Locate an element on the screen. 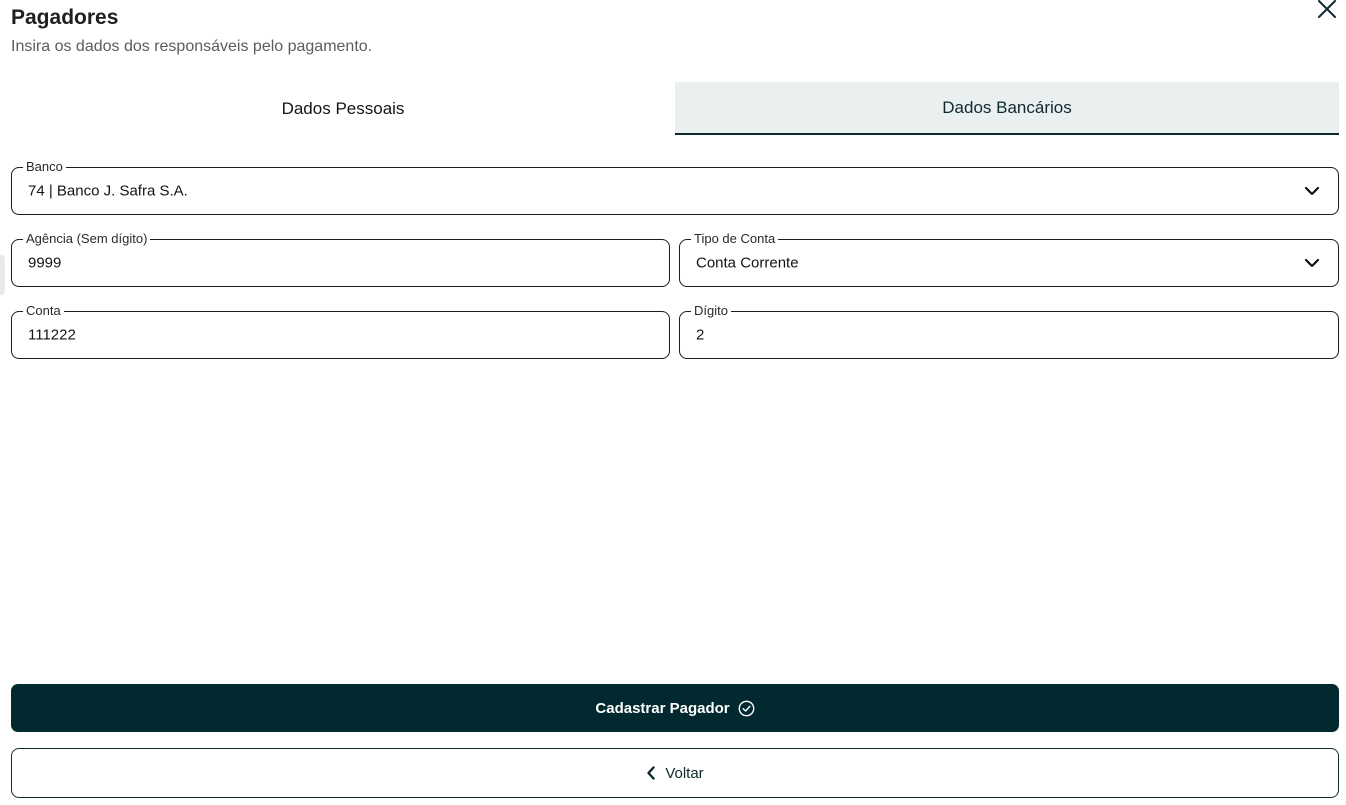 This screenshot has width=1346, height=805. tipo-conta-value: Conta Corrente is located at coordinates (747, 263).